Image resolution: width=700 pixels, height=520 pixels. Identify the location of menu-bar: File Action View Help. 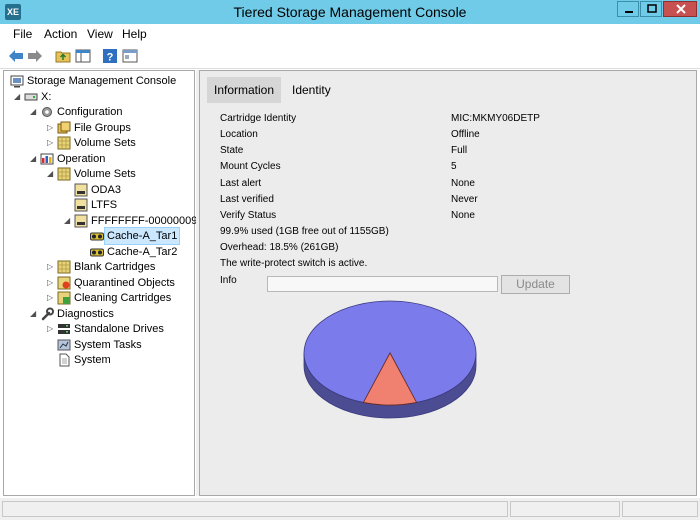
(350, 34).